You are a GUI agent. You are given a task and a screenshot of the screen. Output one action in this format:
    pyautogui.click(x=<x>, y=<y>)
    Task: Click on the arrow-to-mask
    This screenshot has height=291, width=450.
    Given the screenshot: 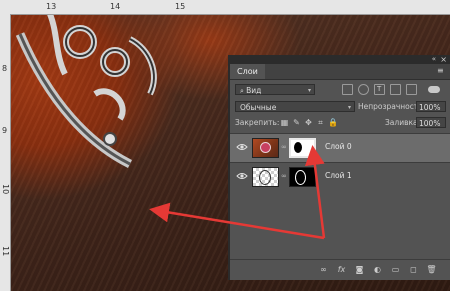 What is the action you would take?
    pyautogui.click(x=315, y=192)
    